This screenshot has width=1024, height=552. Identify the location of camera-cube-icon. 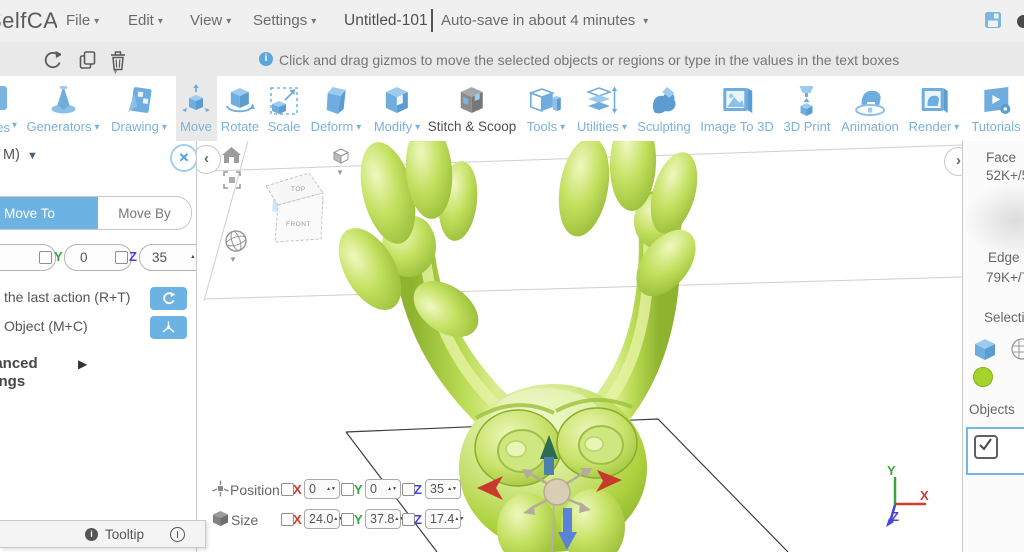
(341, 156).